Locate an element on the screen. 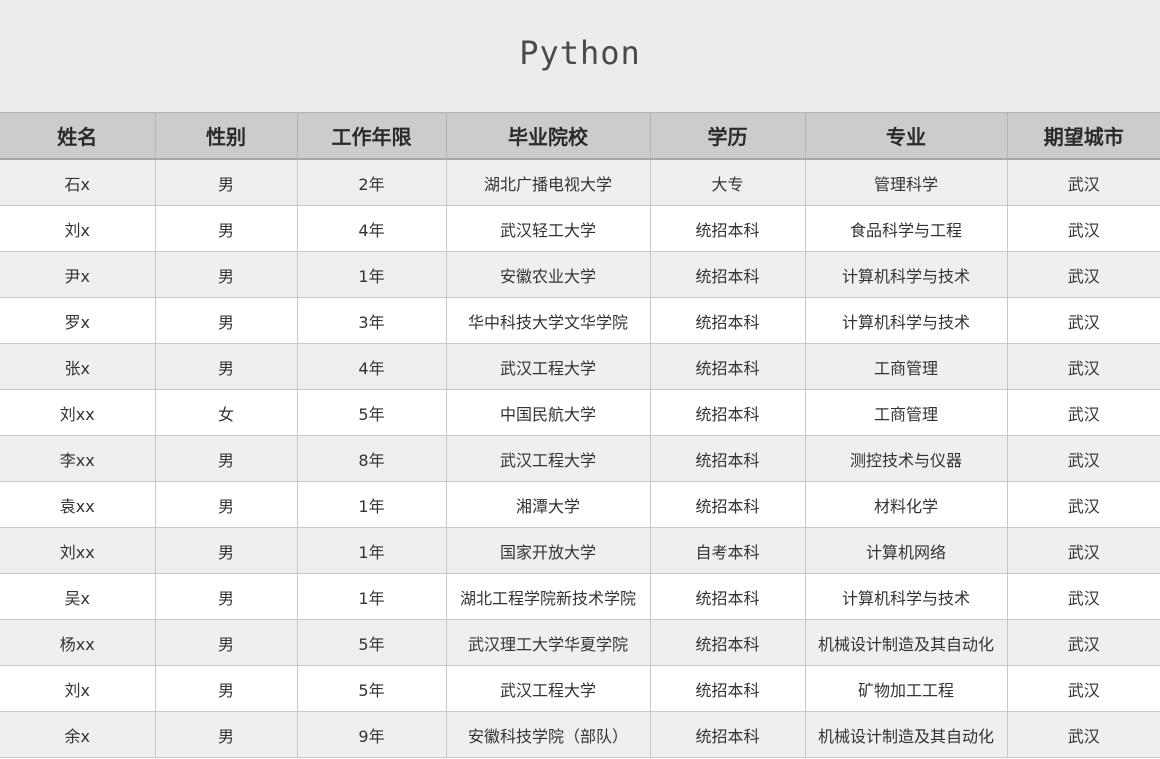 Image resolution: width=1160 pixels, height=759 pixels. cell-name: 尹x is located at coordinates (78, 274).